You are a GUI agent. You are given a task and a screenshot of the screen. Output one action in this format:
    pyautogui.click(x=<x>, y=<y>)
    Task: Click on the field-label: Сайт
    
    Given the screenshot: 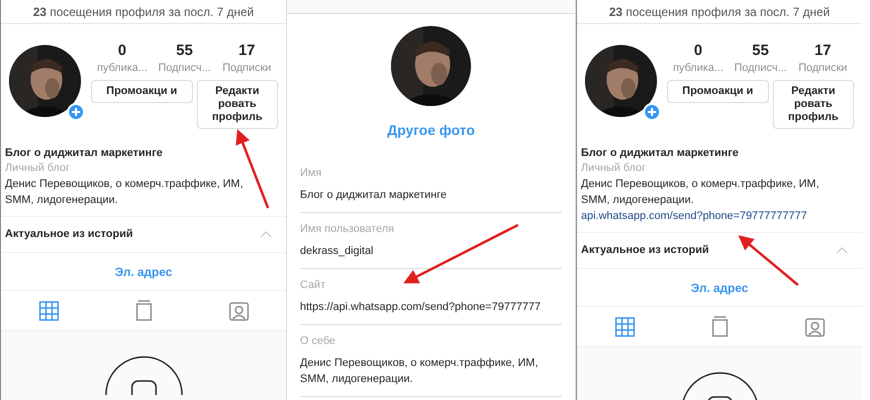 What is the action you would take?
    pyautogui.click(x=313, y=285)
    